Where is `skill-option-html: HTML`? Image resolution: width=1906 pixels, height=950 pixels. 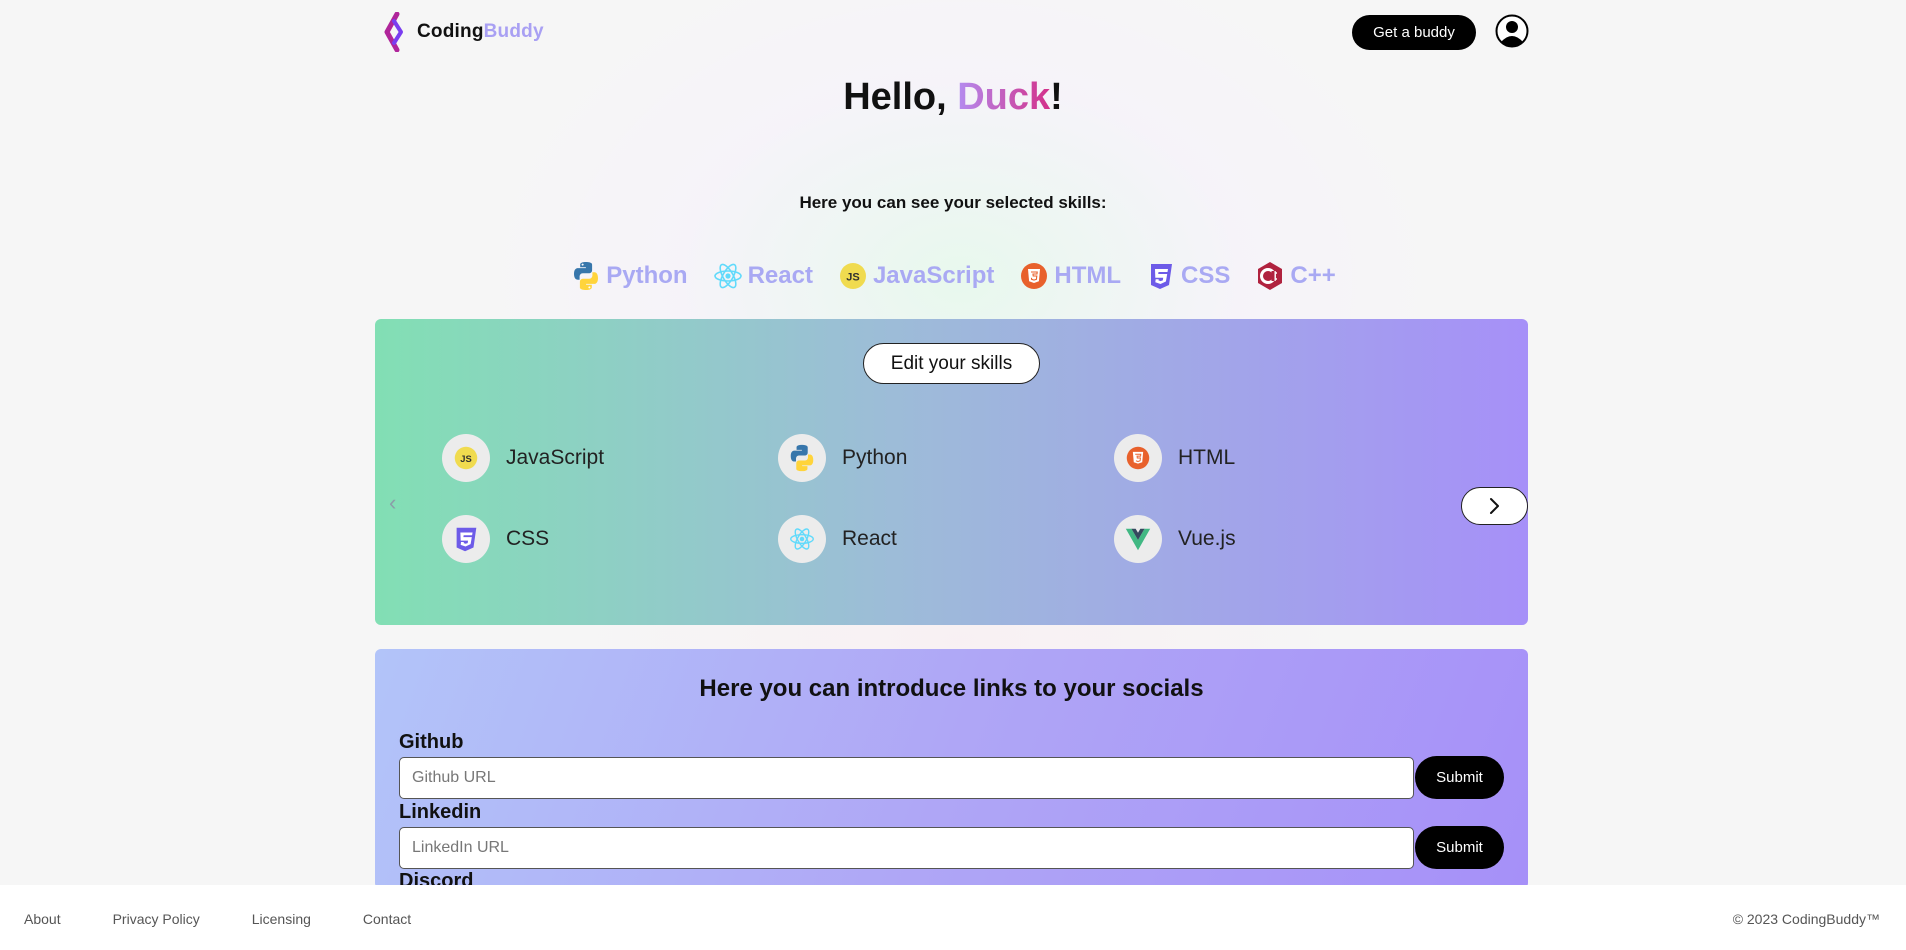
skill-option-html: HTML is located at coordinates (1174, 458).